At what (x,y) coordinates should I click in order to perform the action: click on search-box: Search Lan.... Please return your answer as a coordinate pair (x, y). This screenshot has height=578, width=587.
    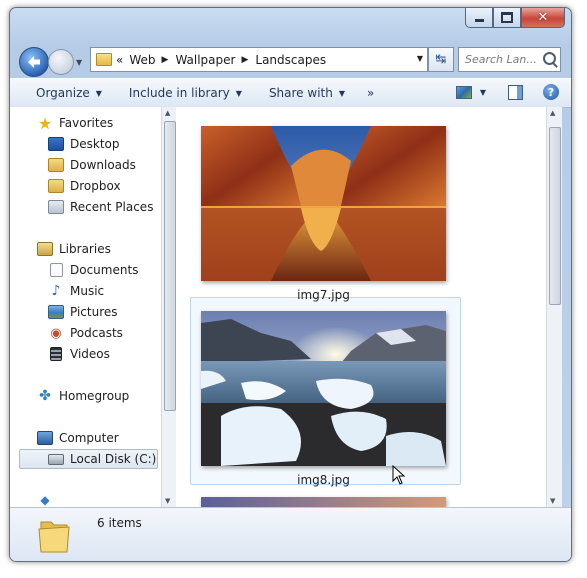
    Looking at the image, I should click on (509, 59).